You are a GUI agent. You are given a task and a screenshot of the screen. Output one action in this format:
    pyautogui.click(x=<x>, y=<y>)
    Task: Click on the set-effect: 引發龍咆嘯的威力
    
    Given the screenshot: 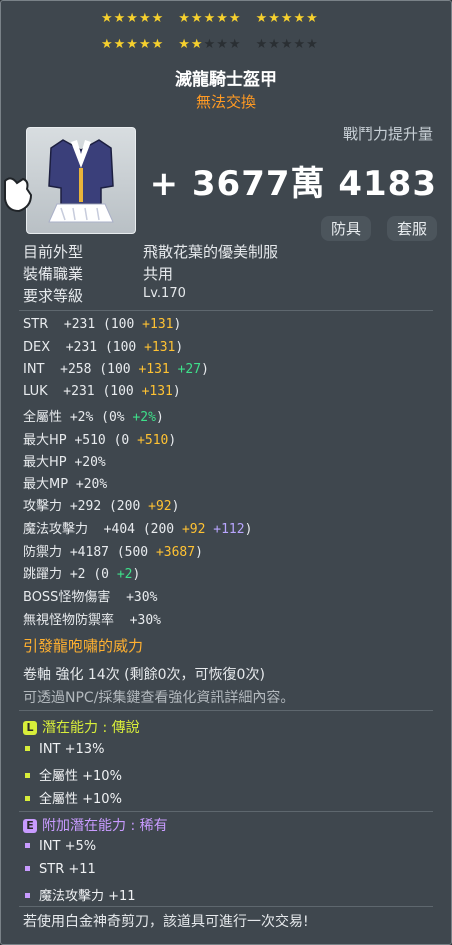 What is the action you would take?
    pyautogui.click(x=83, y=646)
    